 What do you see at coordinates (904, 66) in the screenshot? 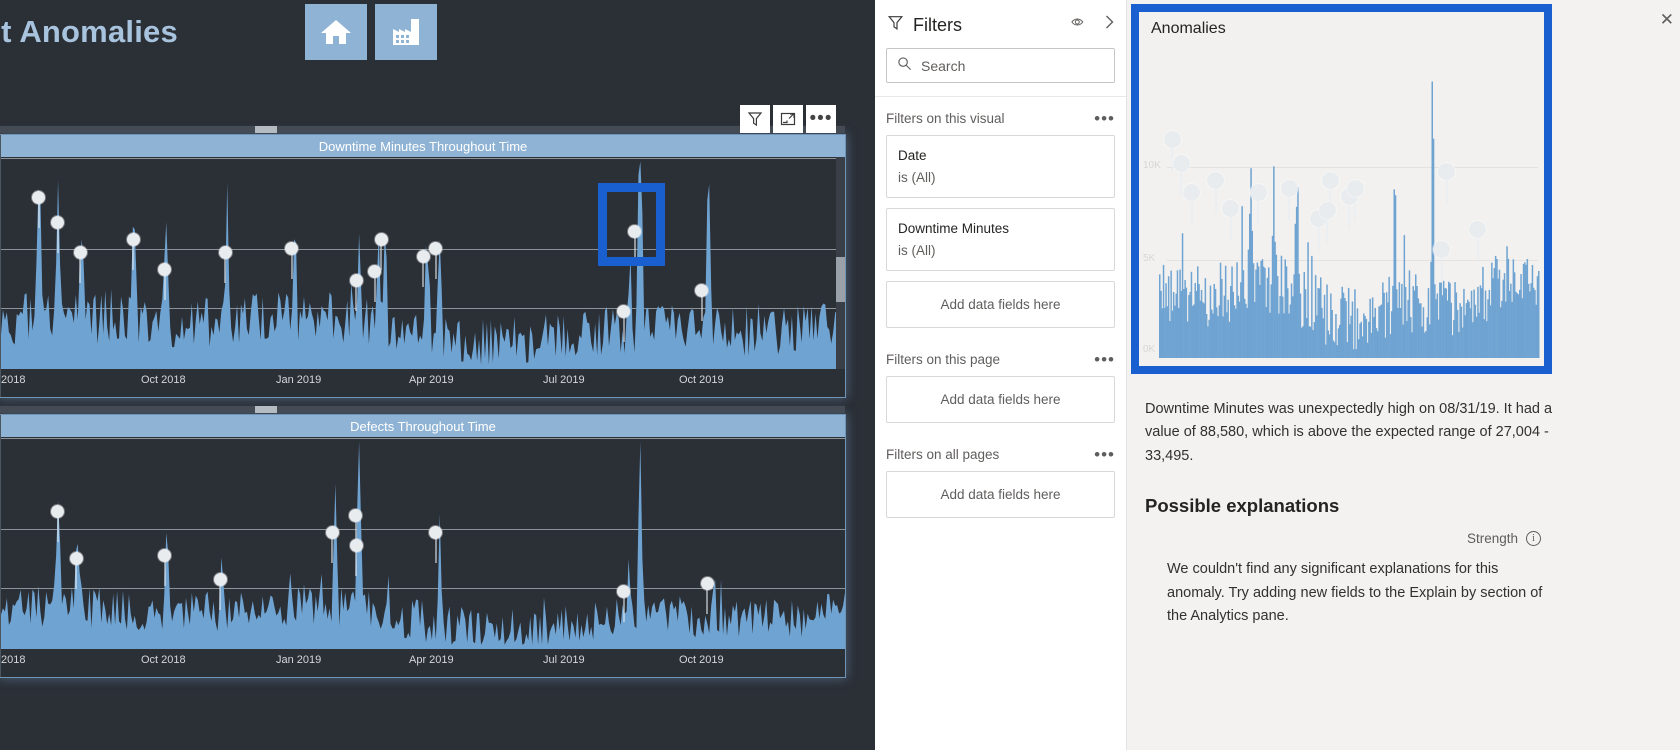
I see `search-icon` at bounding box center [904, 66].